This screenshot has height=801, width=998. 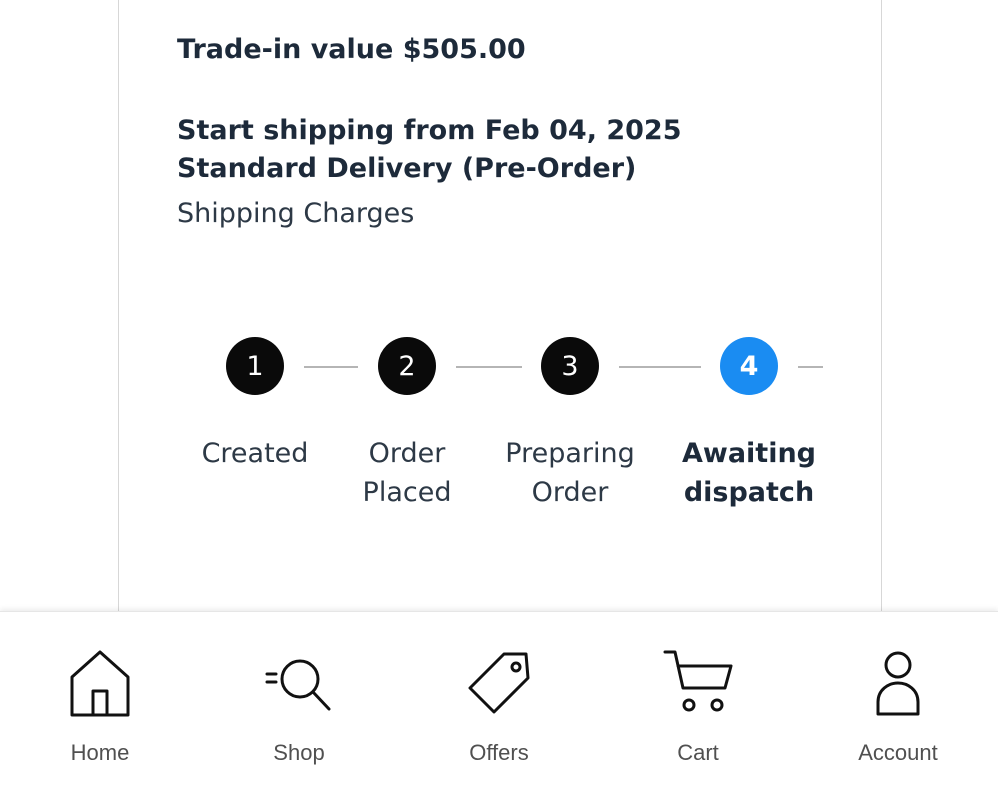 I want to click on home-icon, so click(x=100, y=683).